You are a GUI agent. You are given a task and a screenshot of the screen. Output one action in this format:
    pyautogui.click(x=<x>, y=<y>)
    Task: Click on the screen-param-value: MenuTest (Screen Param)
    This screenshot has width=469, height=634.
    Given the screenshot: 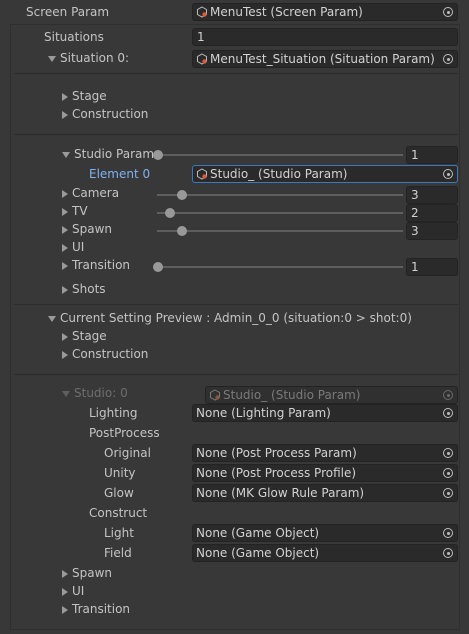 What is the action you would take?
    pyautogui.click(x=286, y=12)
    